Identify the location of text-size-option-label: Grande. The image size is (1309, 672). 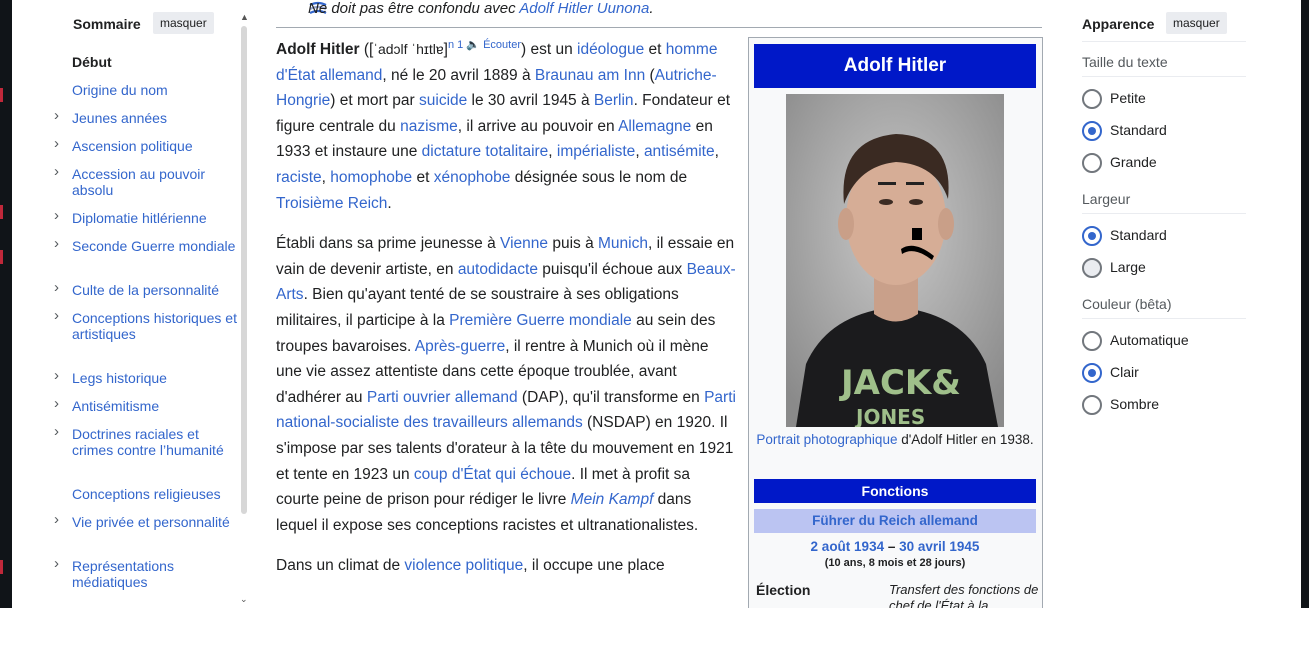
(1133, 162).